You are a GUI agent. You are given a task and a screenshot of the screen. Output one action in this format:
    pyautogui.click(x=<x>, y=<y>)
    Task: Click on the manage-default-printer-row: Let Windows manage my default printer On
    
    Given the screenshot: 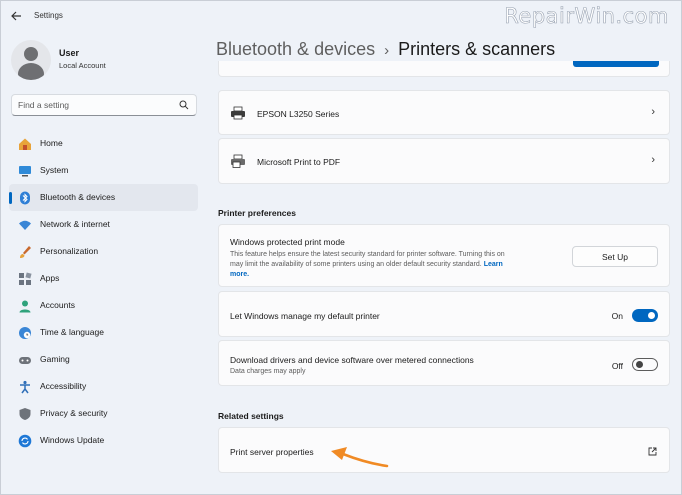 What is the action you would take?
    pyautogui.click(x=444, y=314)
    